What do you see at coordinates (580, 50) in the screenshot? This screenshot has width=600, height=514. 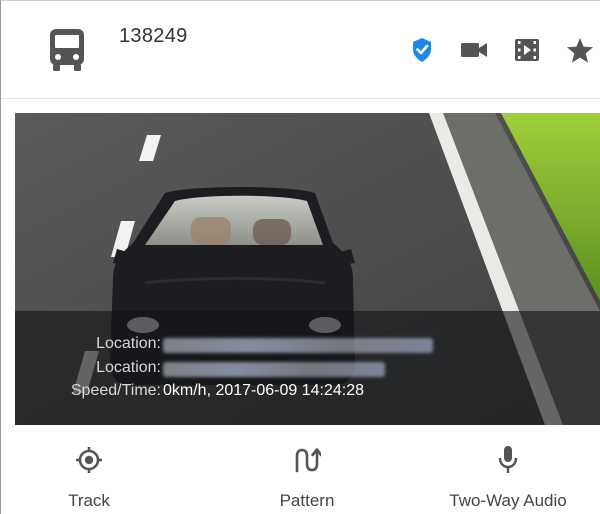 I see `favorite-star-icon` at bounding box center [580, 50].